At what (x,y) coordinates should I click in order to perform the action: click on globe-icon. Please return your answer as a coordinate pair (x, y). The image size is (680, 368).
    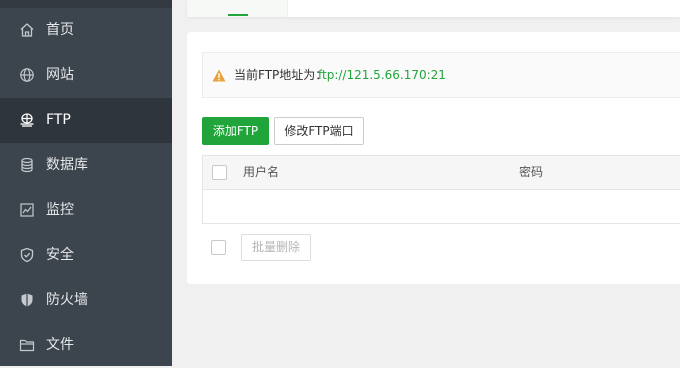
    Looking at the image, I should click on (27, 75).